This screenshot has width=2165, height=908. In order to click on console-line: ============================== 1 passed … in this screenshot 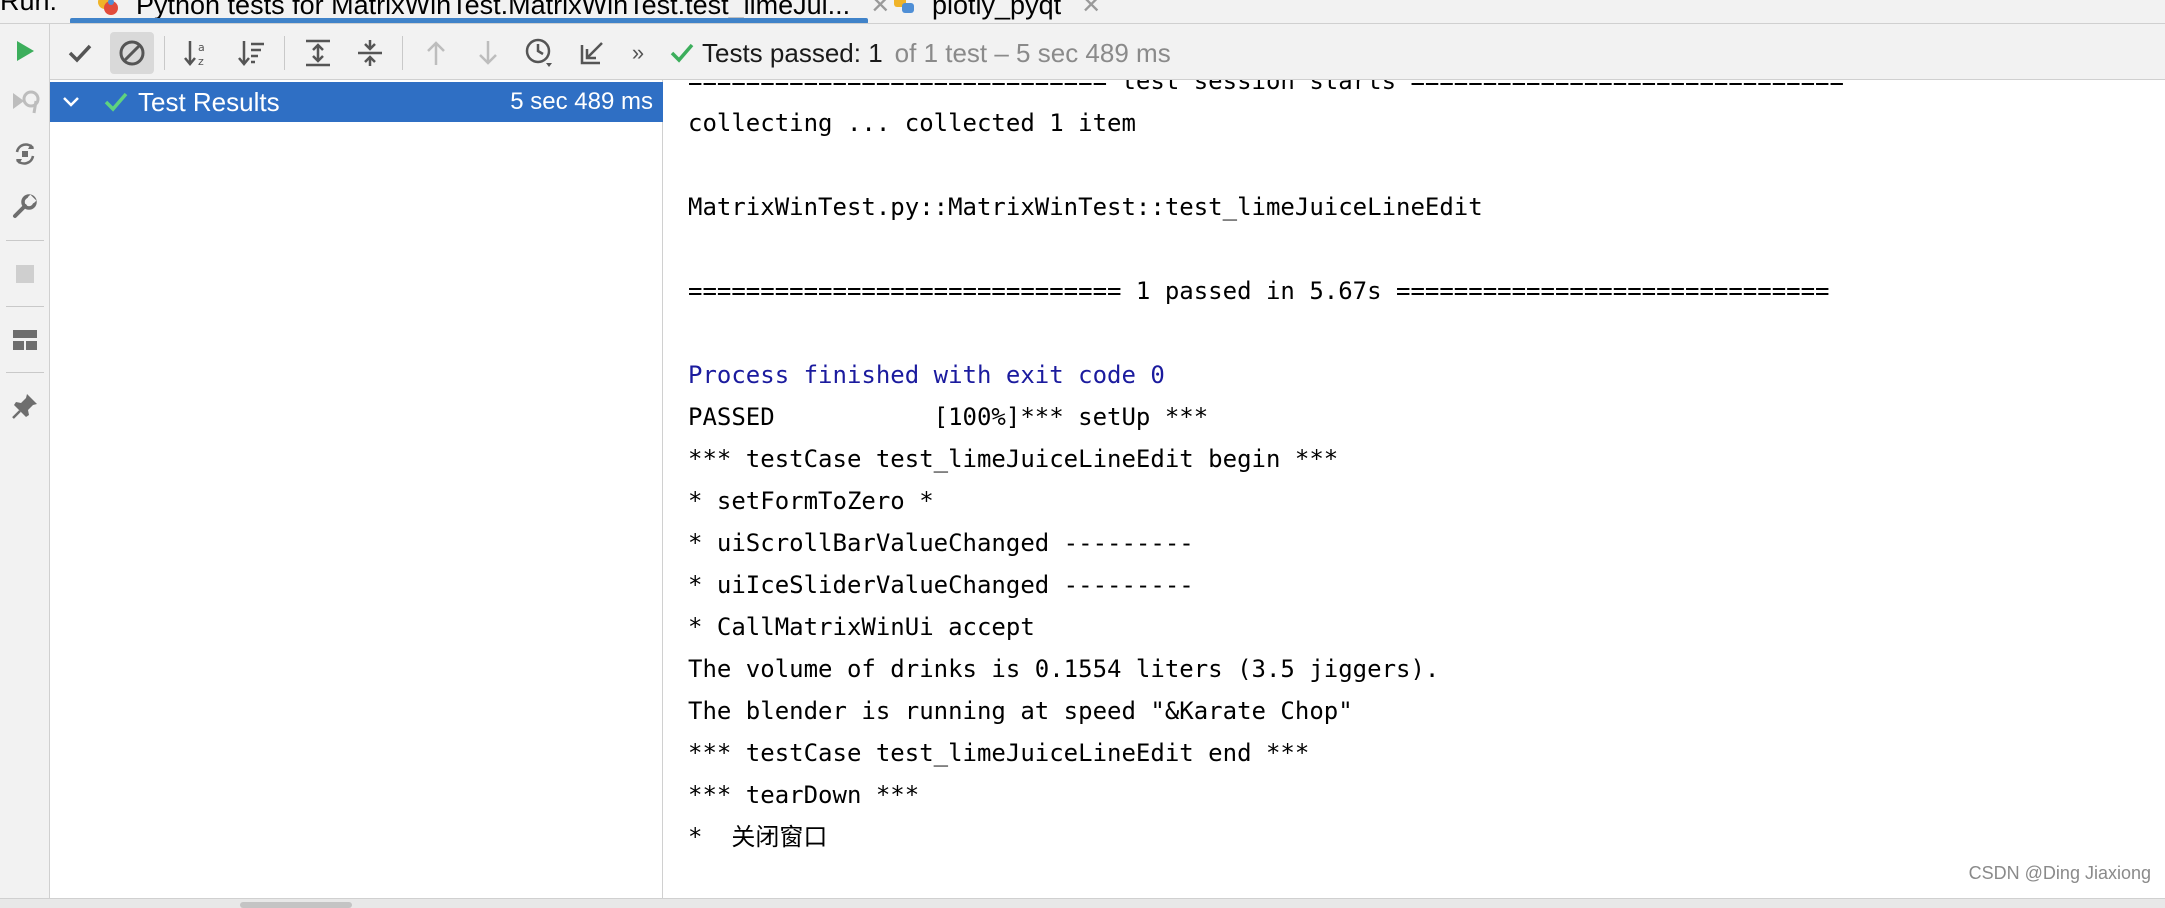, I will do `click(1259, 291)`.